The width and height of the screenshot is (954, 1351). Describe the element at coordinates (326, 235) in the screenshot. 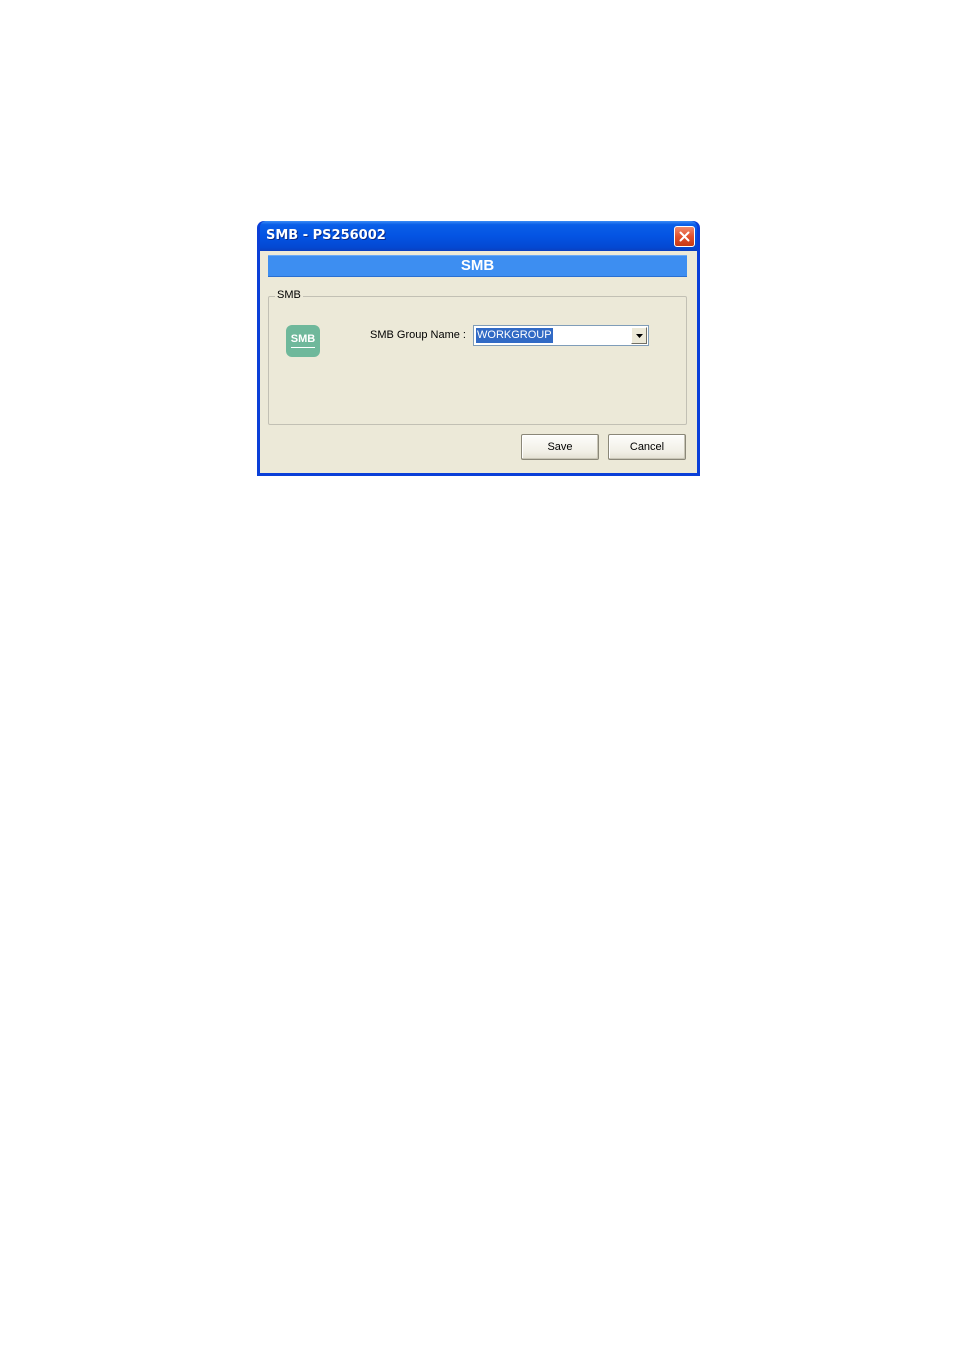

I see `window-title: SMB - PS256002` at that location.